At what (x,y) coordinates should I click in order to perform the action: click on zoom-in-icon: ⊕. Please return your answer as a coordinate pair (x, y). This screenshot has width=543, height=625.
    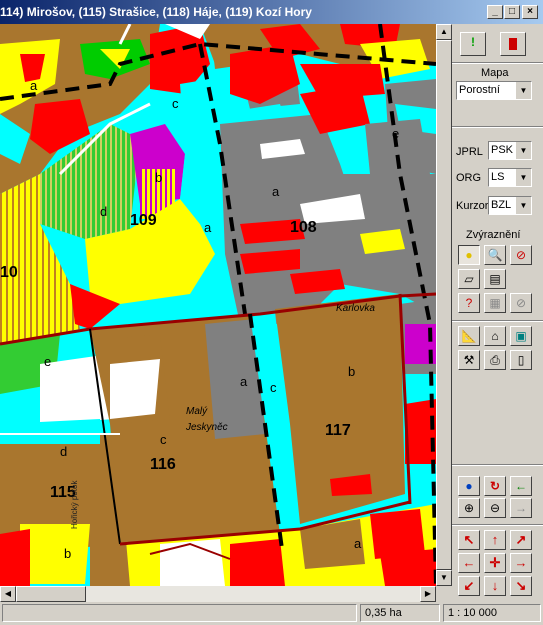
    Looking at the image, I should click on (469, 508).